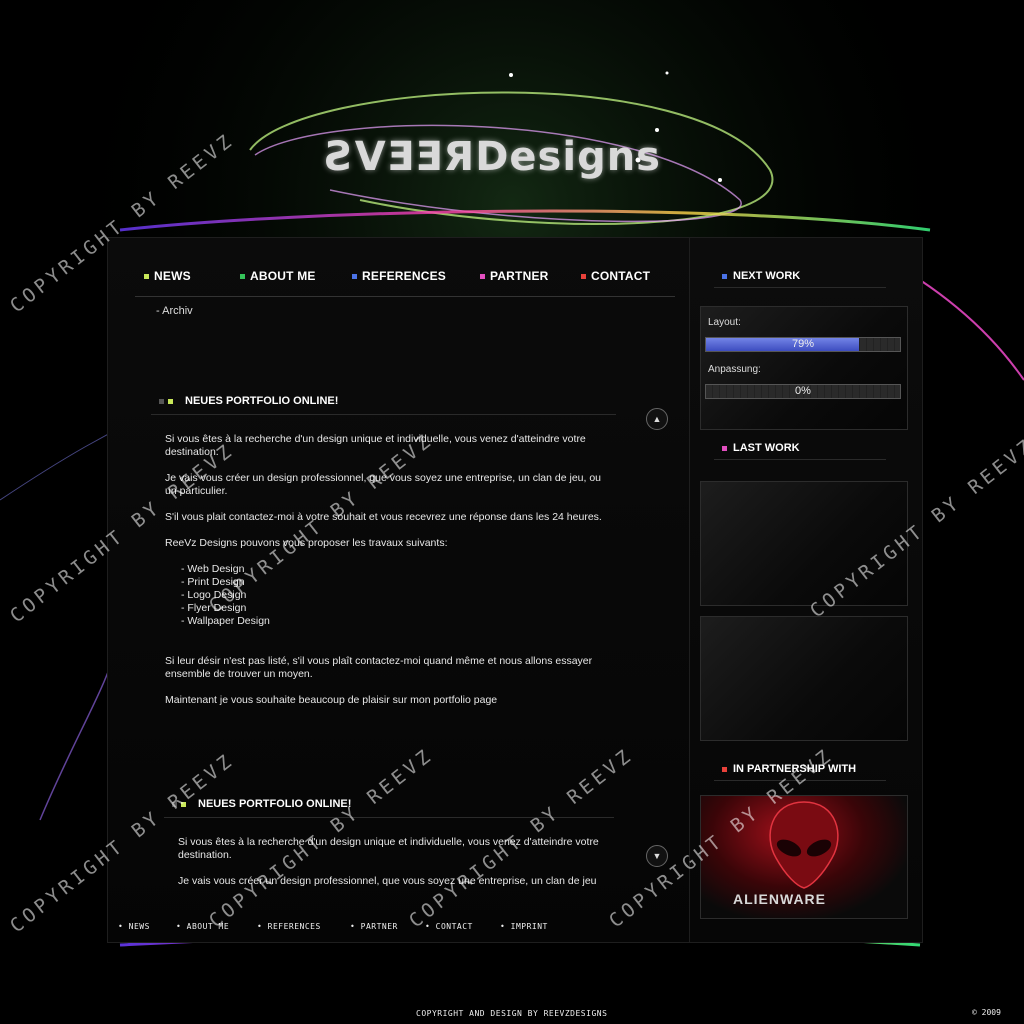 This screenshot has height=1024, width=1024. Describe the element at coordinates (512, 1013) in the screenshot. I see `footer-copyright: COPYRIGHT AND DESIGN BY REEVZDESIGNS` at that location.